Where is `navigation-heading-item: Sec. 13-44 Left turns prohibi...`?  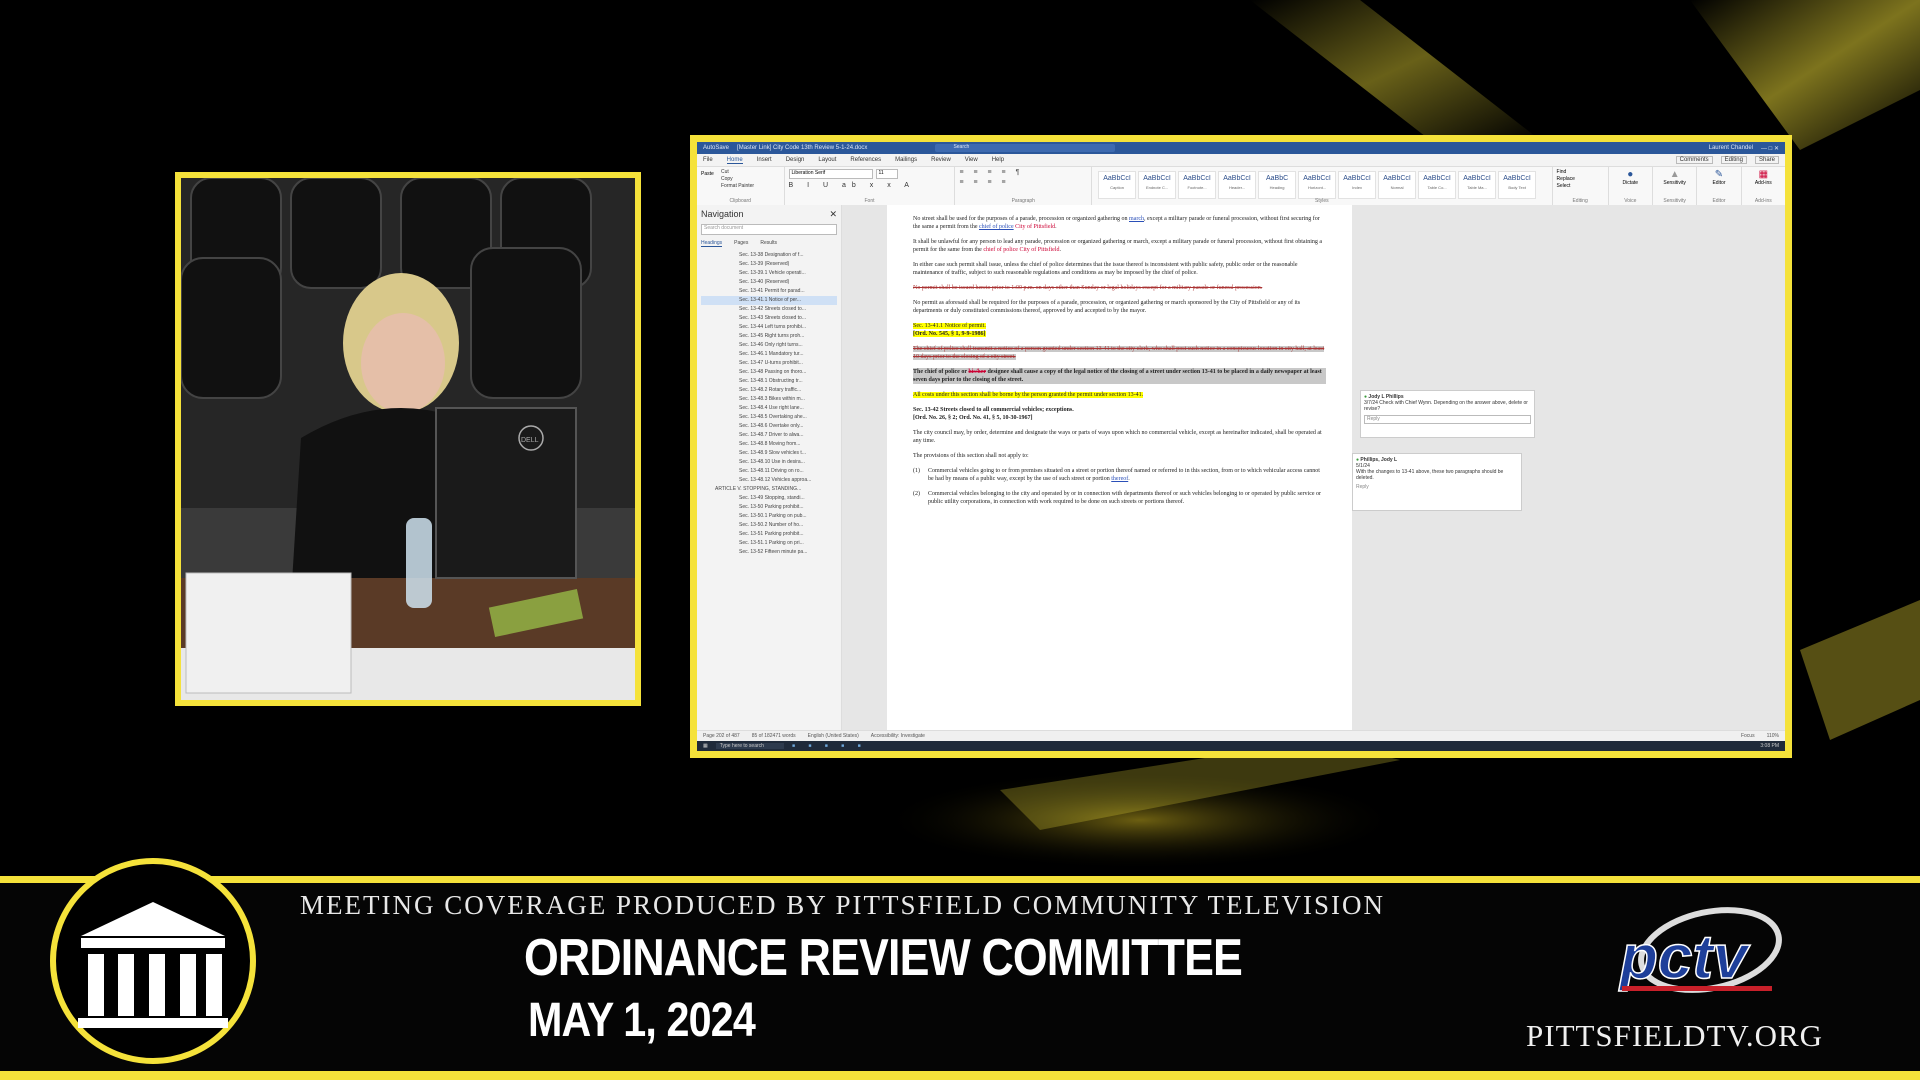
navigation-heading-item: Sec. 13-44 Left turns prohibi... is located at coordinates (769, 327).